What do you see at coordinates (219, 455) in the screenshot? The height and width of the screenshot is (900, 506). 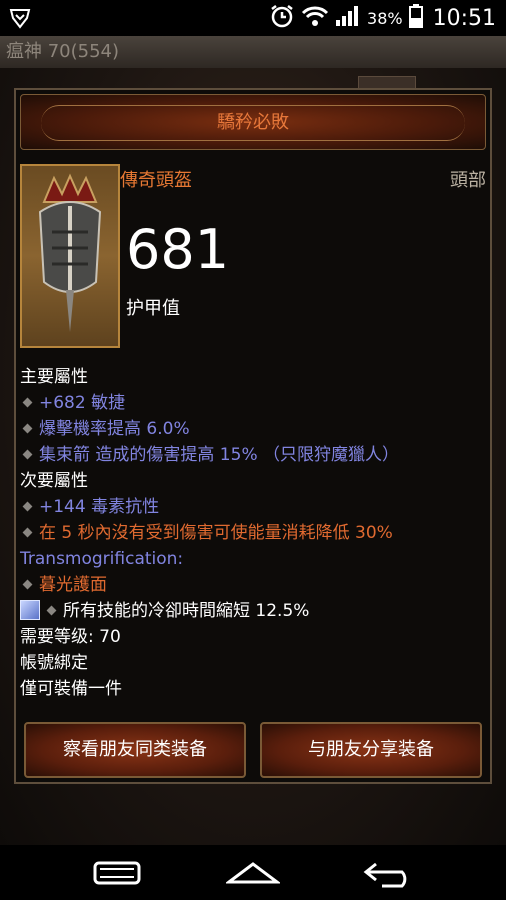 I see `stat-text: 集束箭 造成的傷害提高 15% （只限狩魔獵人）` at bounding box center [219, 455].